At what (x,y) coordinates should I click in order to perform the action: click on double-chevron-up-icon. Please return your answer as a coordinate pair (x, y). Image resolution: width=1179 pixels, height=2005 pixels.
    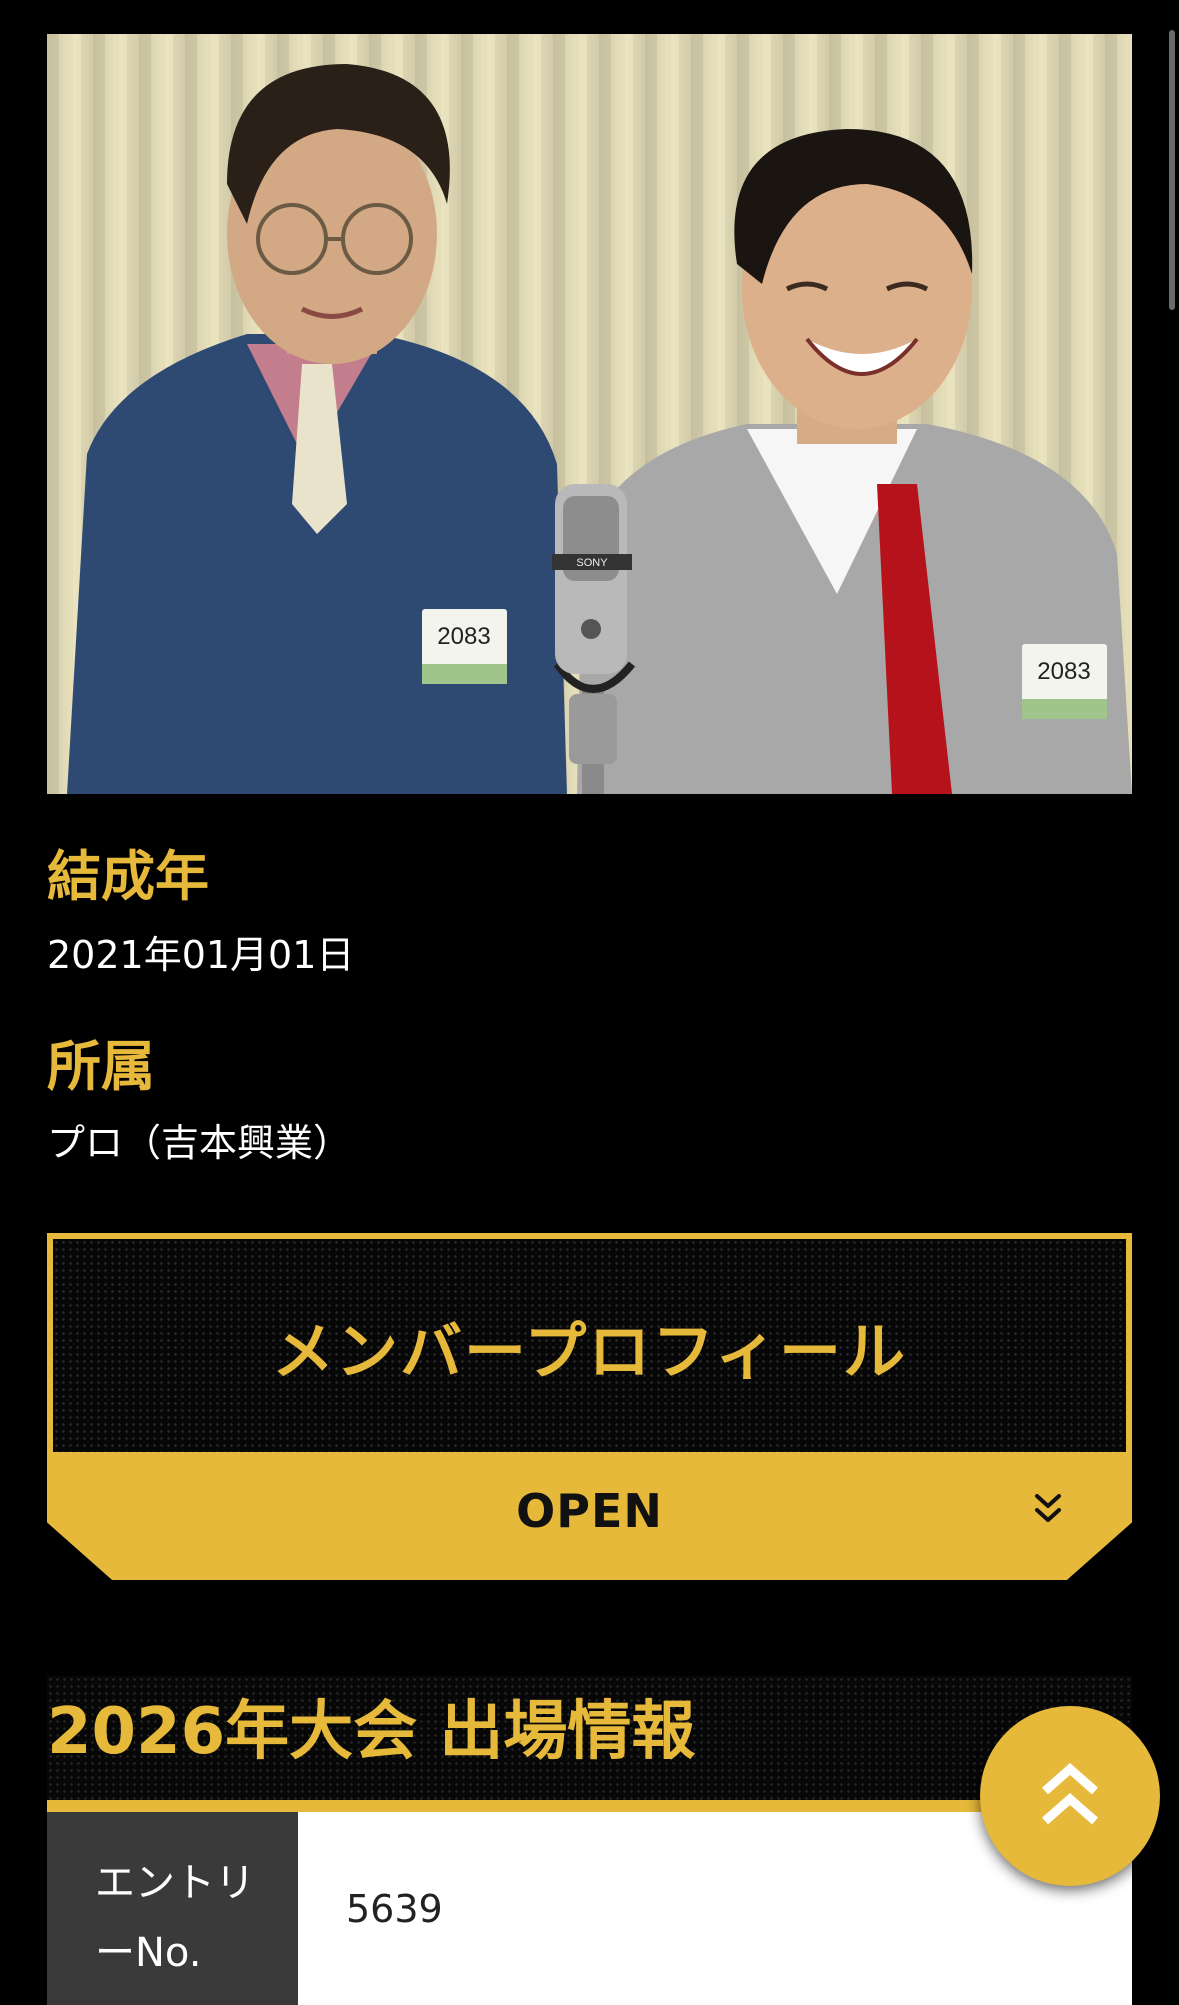
    Looking at the image, I should click on (1070, 1794).